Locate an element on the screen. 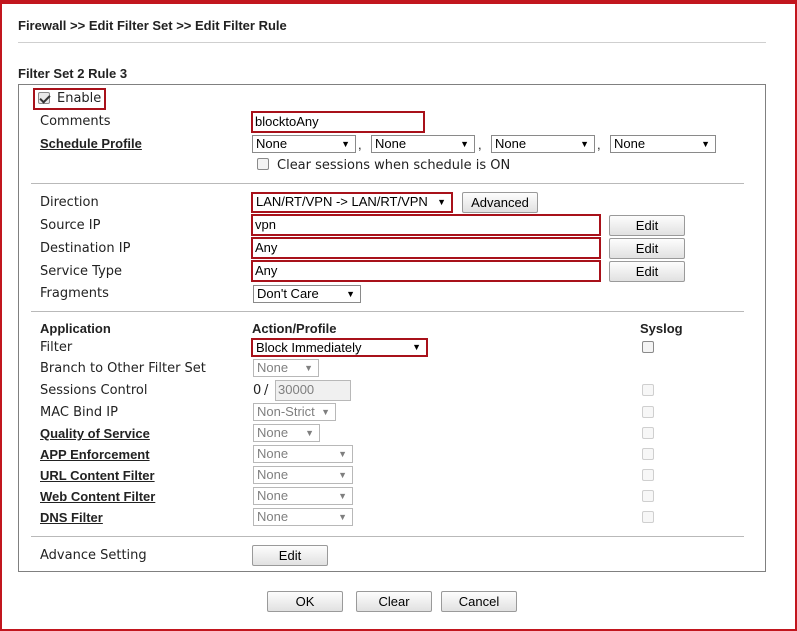 This screenshot has height=631, width=797. clear-button: Clear is located at coordinates (394, 601).